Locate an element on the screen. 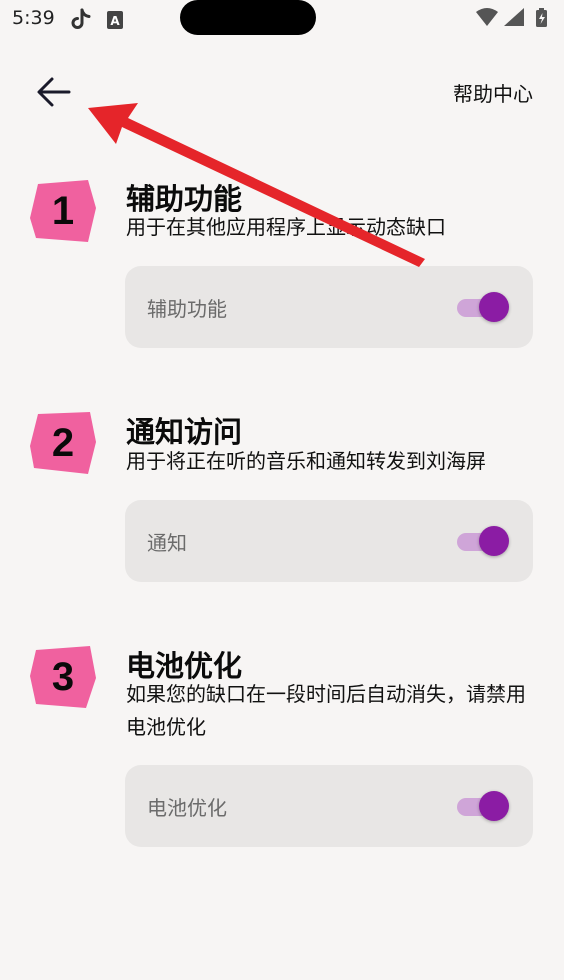 Image resolution: width=564 pixels, height=980 pixels. status-icons is located at coordinates (514, 18).